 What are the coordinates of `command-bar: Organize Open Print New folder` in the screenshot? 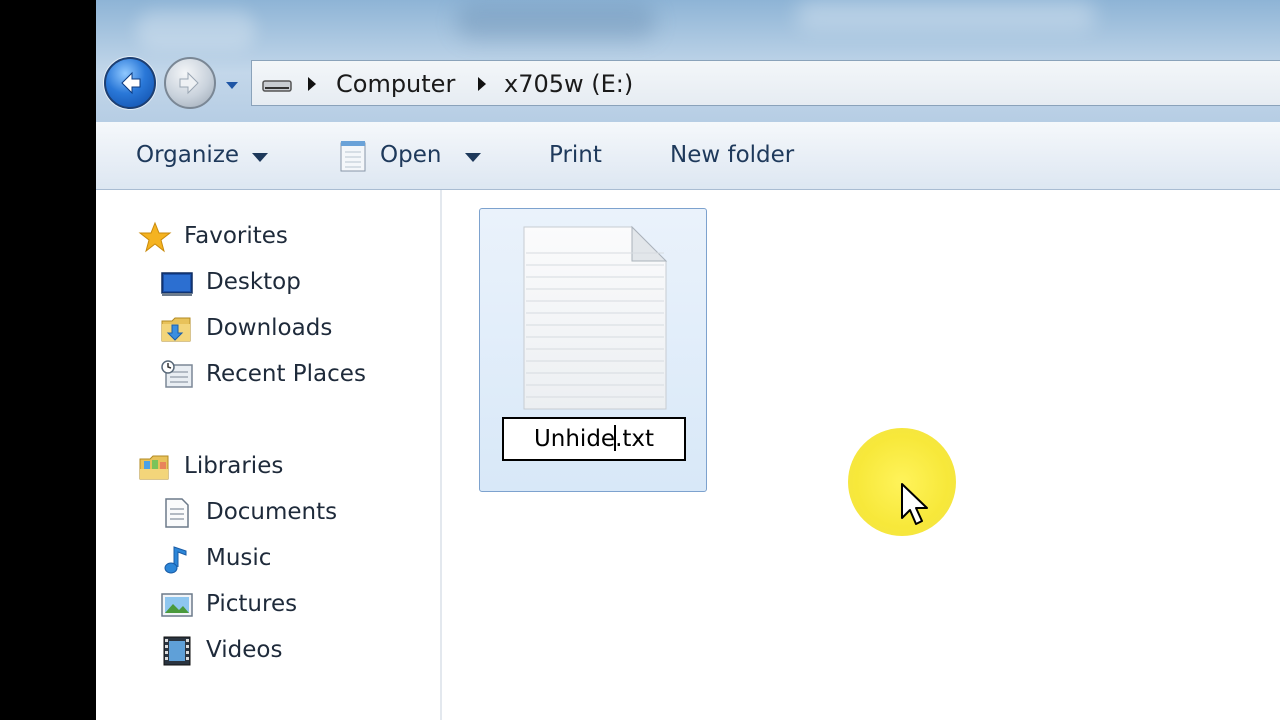 It's located at (688, 156).